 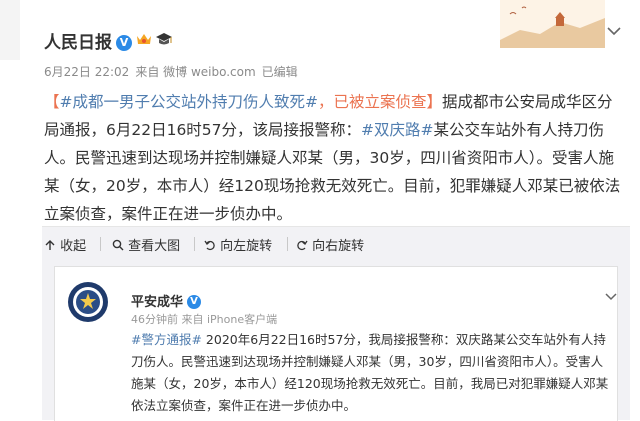 I want to click on collapse-label: 收起, so click(x=73, y=246).